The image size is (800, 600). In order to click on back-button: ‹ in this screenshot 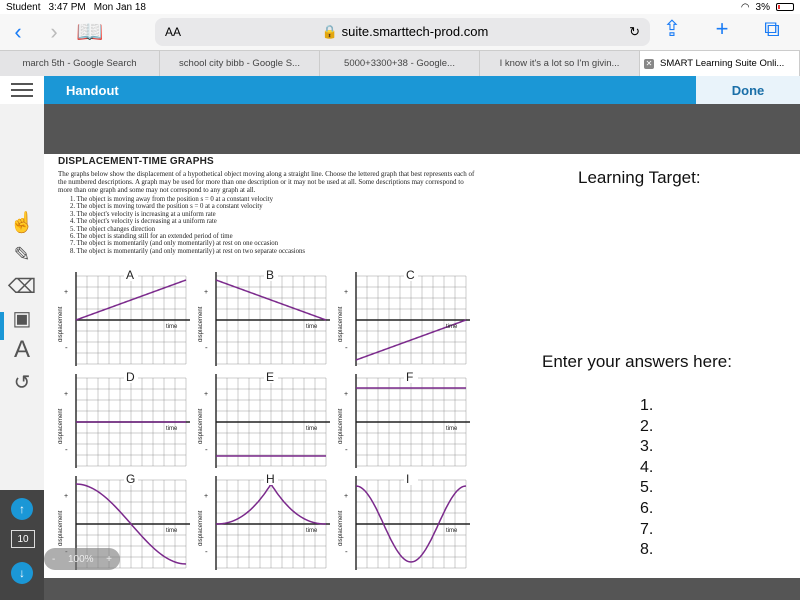, I will do `click(18, 32)`.